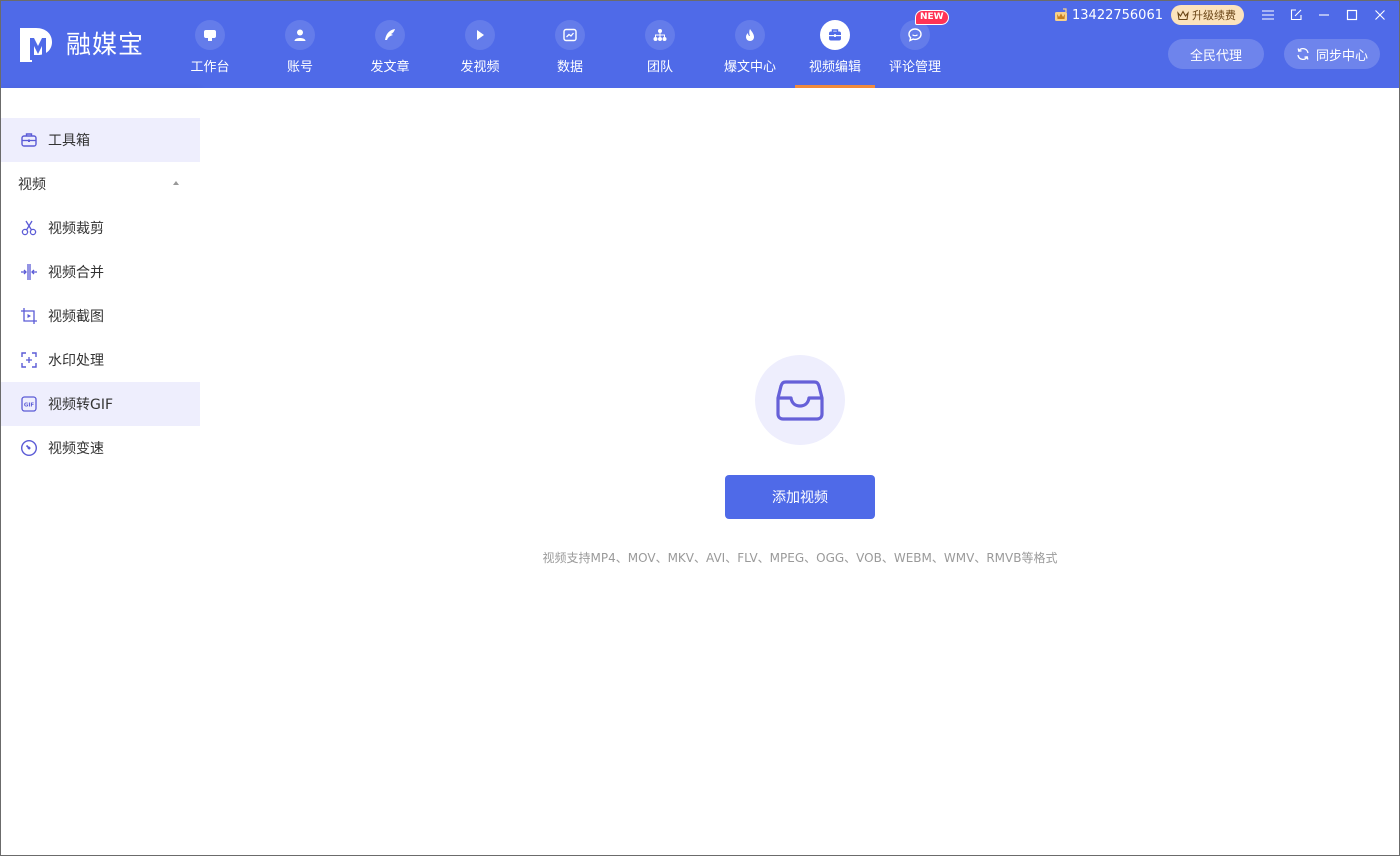  Describe the element at coordinates (299, 67) in the screenshot. I see `nav-label: 账号` at that location.